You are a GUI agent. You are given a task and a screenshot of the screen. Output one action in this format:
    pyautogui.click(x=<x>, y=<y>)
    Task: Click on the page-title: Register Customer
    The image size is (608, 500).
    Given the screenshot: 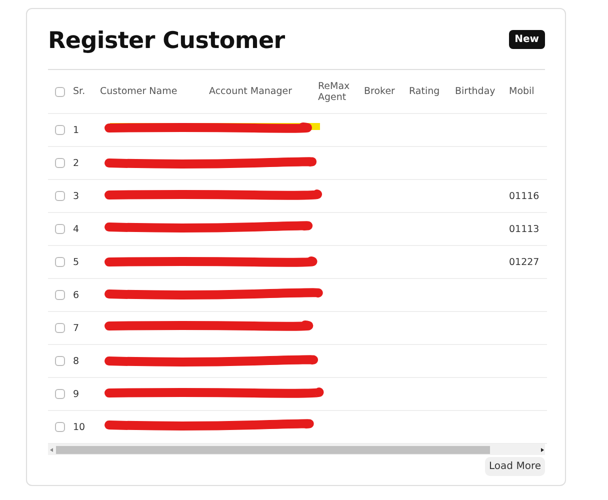 What is the action you would take?
    pyautogui.click(x=166, y=40)
    